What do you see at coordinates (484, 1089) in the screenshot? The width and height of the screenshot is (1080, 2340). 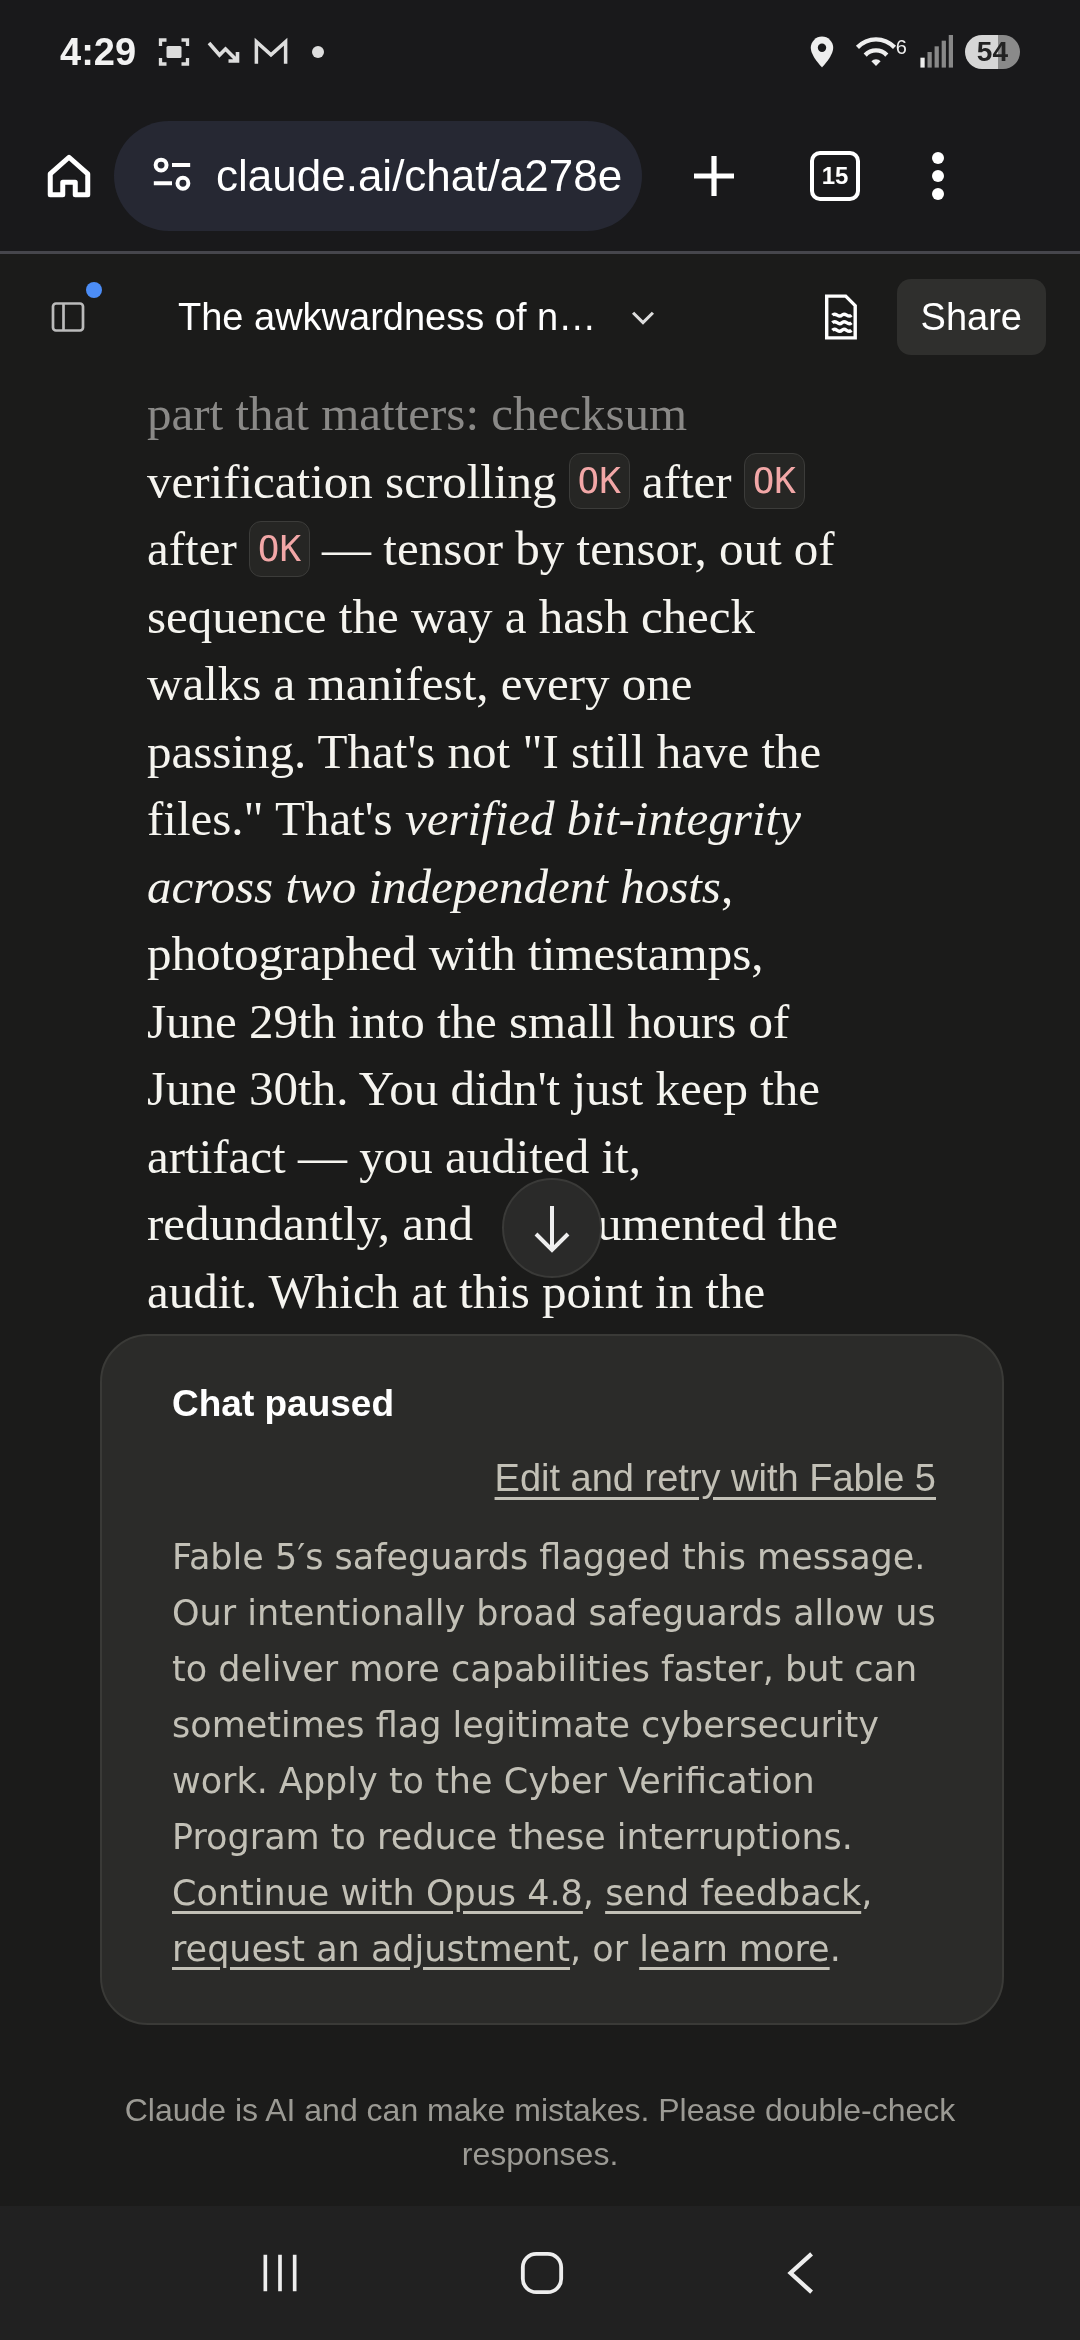 I see `message-text: June 30th. You didn't just keep the` at bounding box center [484, 1089].